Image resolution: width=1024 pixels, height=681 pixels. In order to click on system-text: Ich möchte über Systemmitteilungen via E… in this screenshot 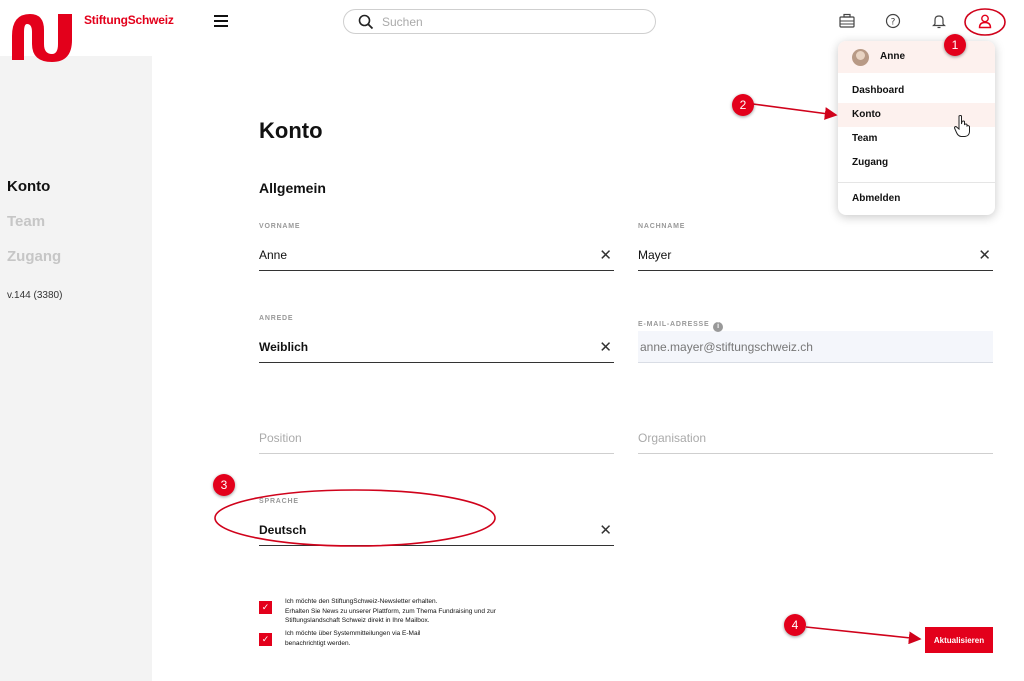, I will do `click(435, 638)`.